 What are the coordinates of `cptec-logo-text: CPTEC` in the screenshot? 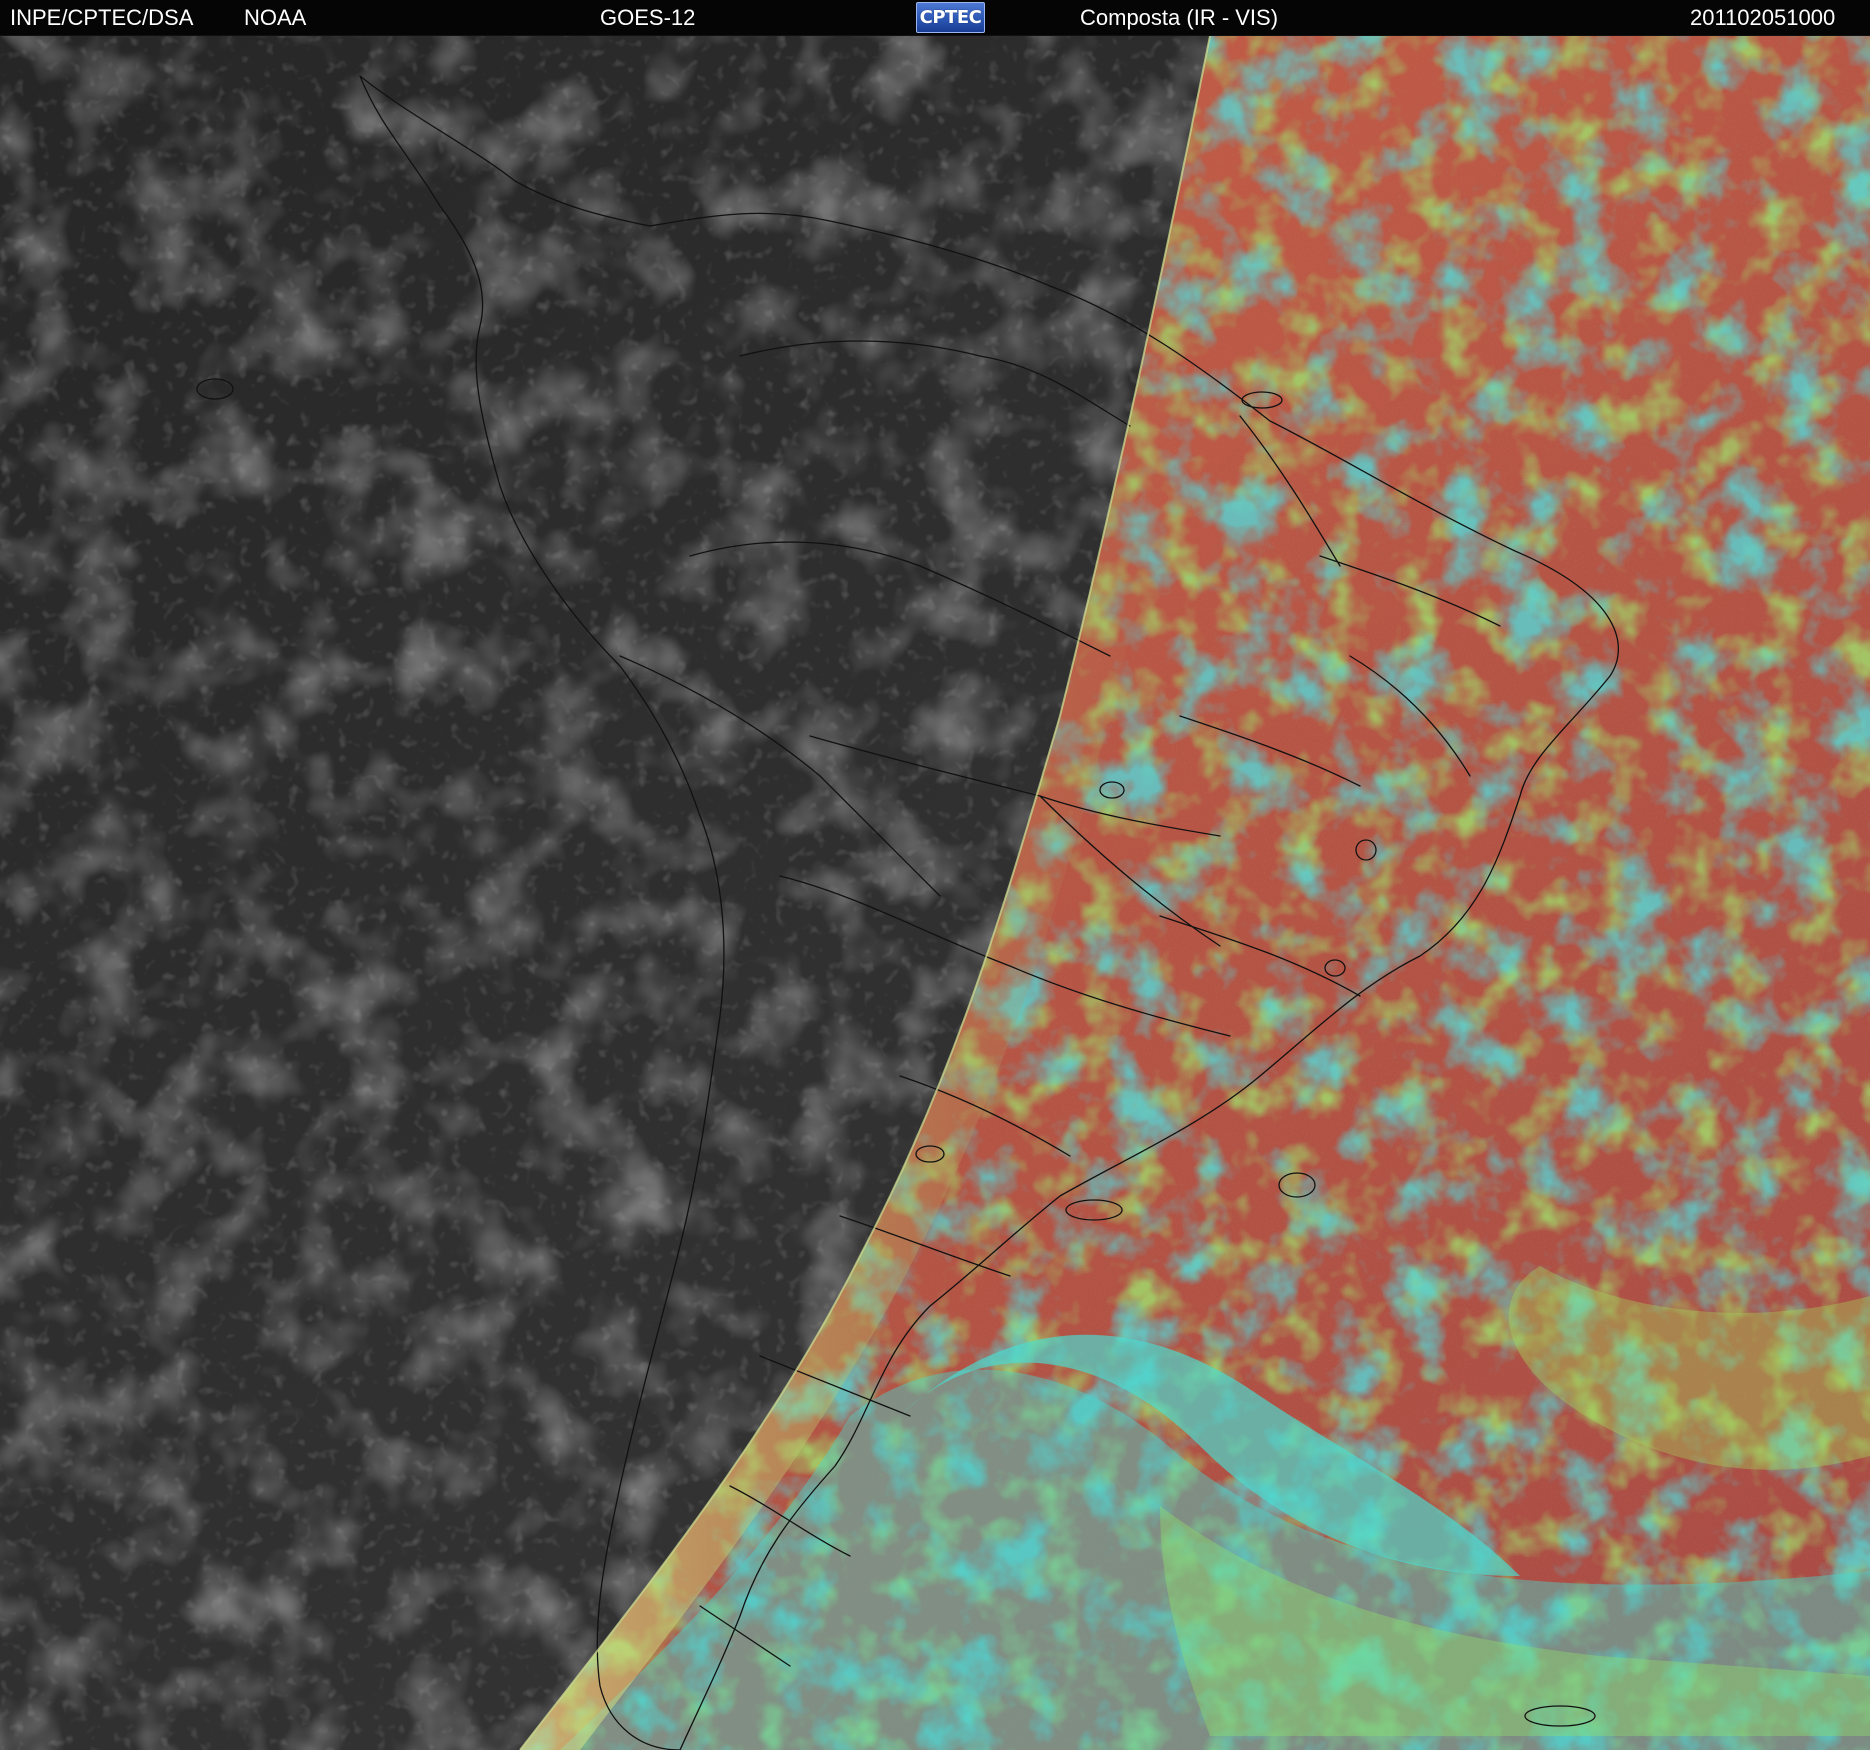 It's located at (950, 17).